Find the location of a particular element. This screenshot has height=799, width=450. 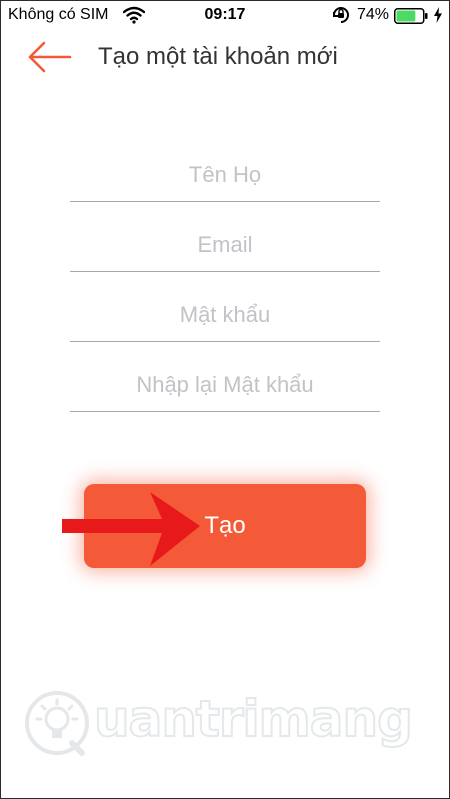

email-input is located at coordinates (225, 245).